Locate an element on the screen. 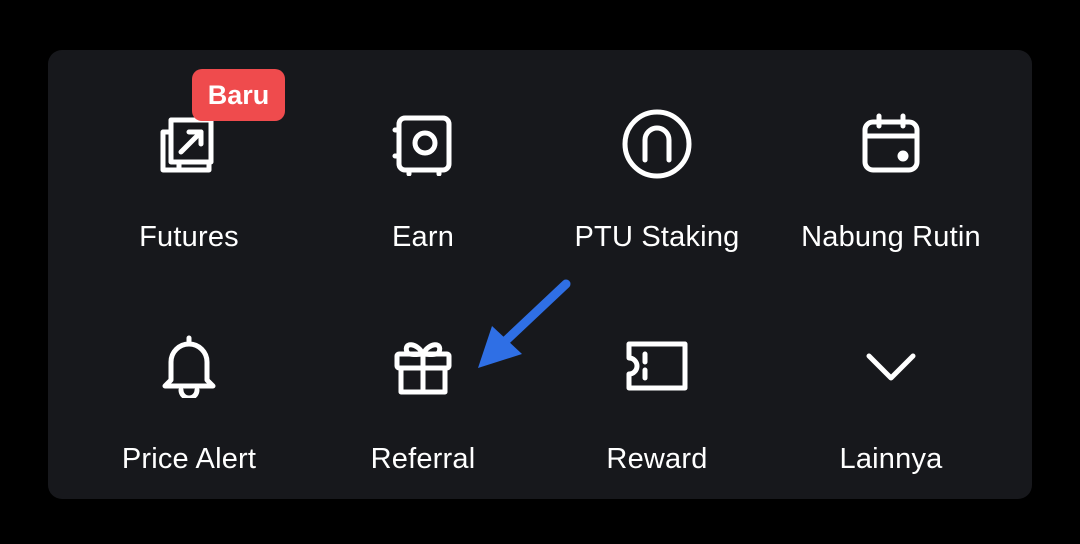 Image resolution: width=1080 pixels, height=544 pixels. gift-icon is located at coordinates (423, 366).